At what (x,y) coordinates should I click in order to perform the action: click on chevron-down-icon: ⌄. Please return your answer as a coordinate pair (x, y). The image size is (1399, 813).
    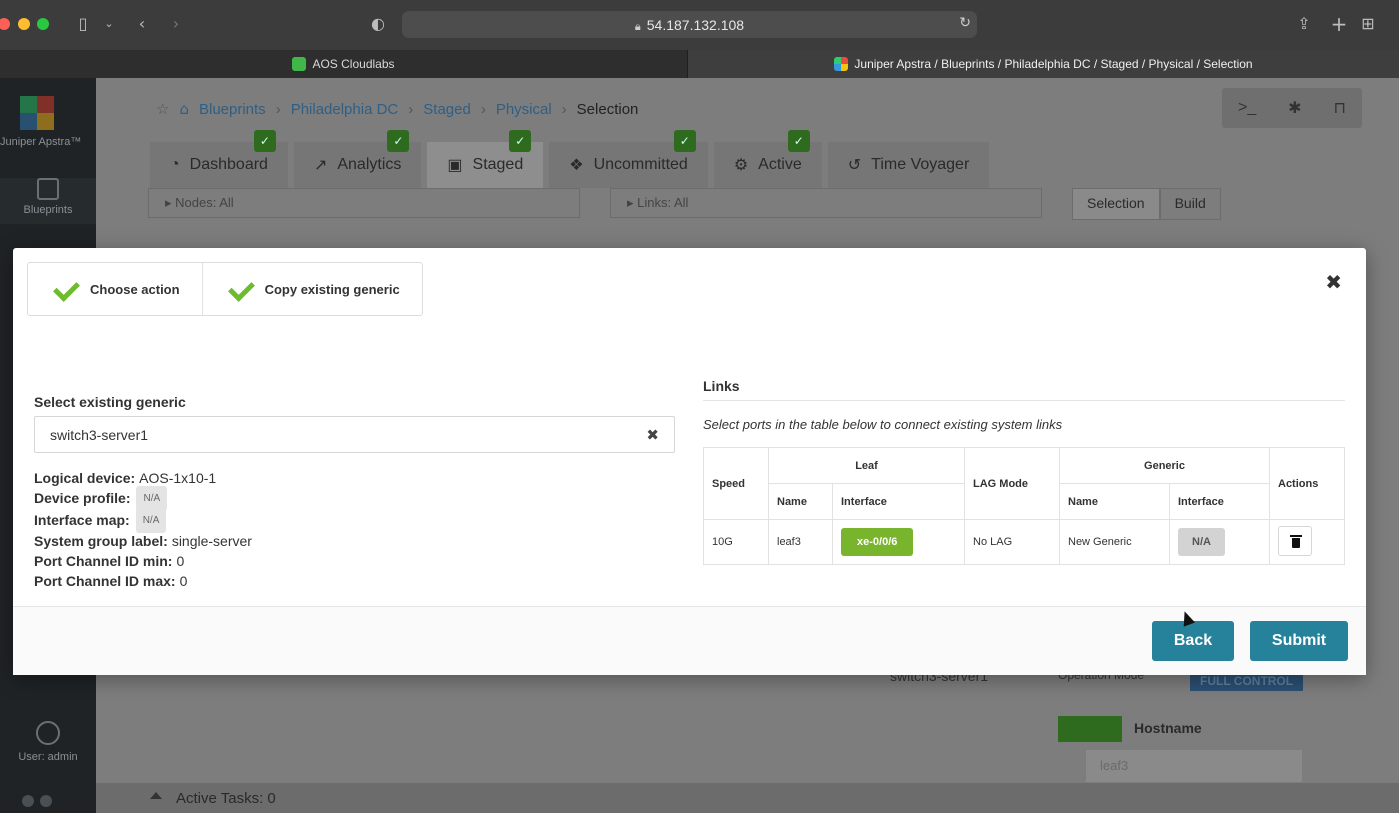
    Looking at the image, I should click on (109, 24).